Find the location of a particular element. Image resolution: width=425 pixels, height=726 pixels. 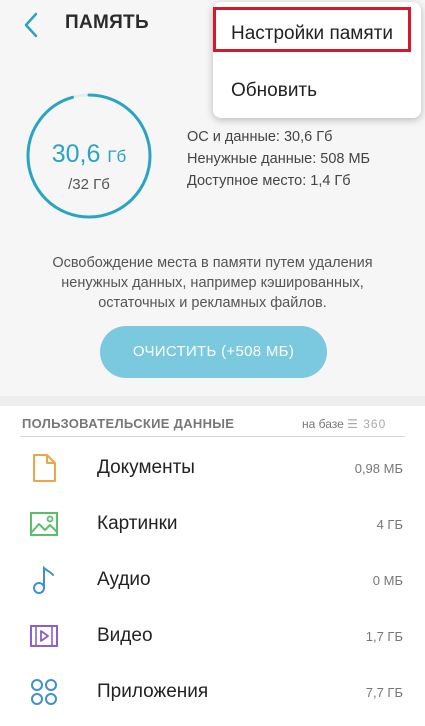

list-item-apps: Приложения 7,7 ГБ is located at coordinates (212, 692).